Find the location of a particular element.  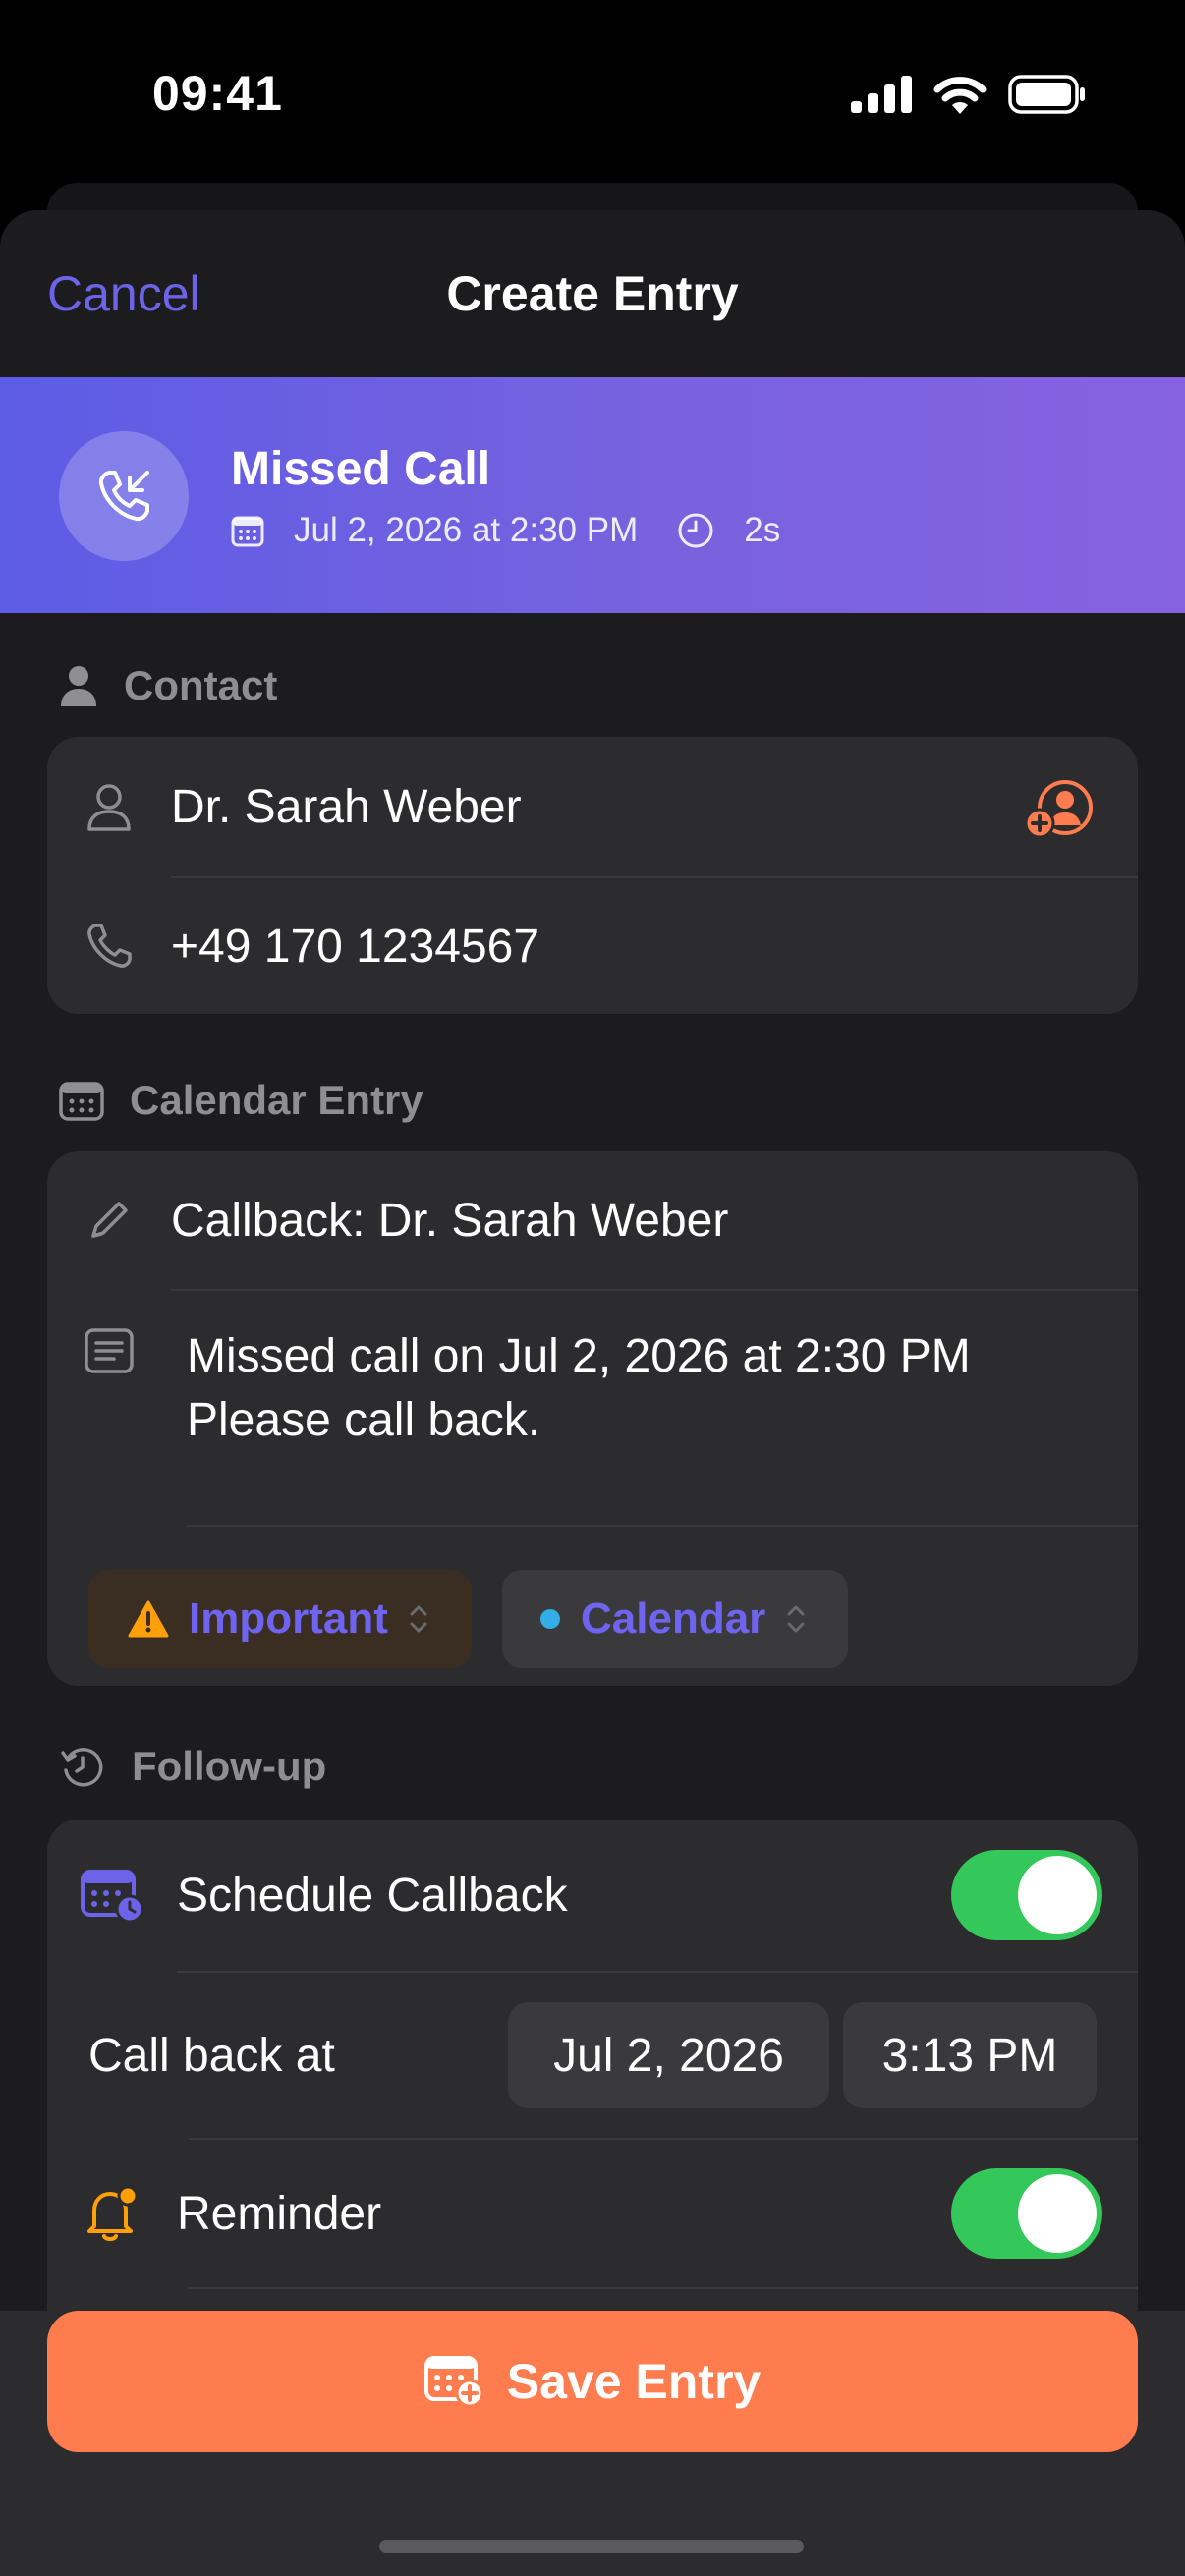

status-bar: 09:41 is located at coordinates (592, 93).